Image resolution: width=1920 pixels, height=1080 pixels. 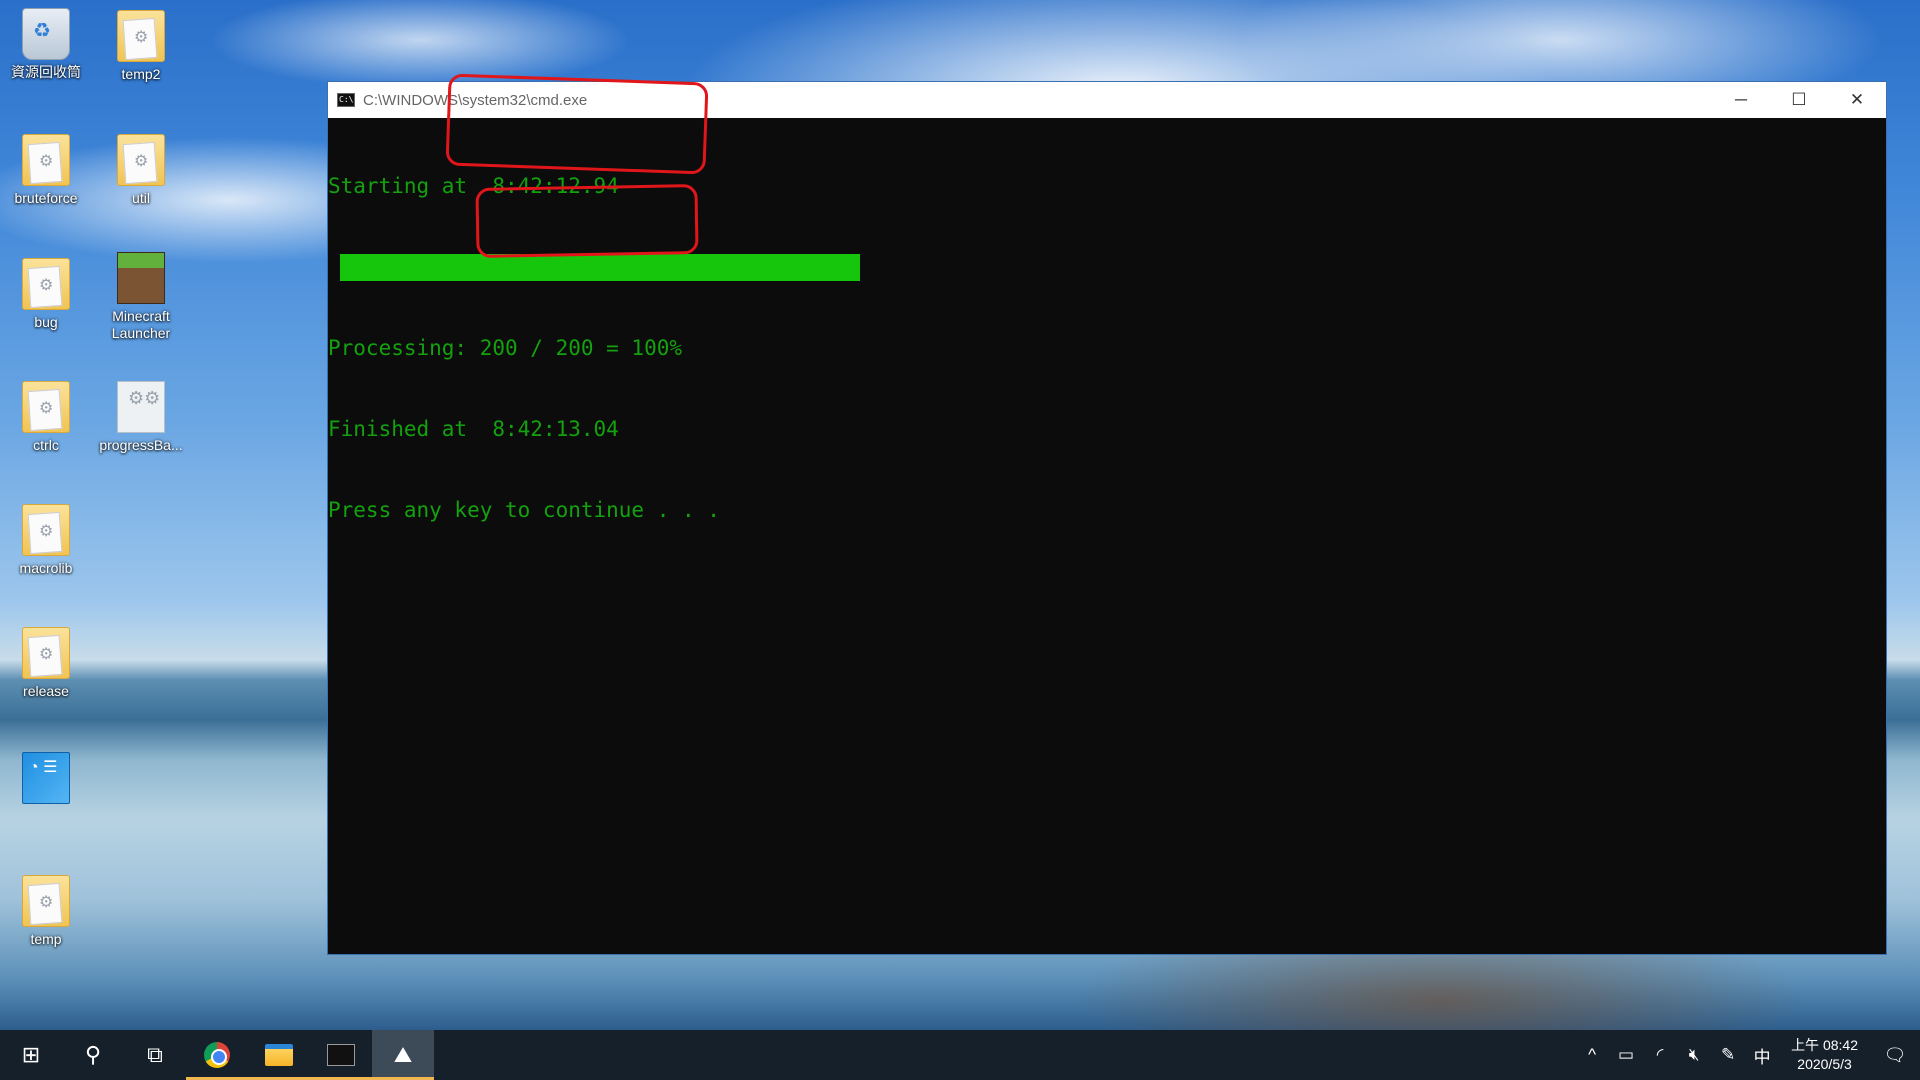 What do you see at coordinates (524, 510) in the screenshot?
I see `continue-prompt: Press any key to continue . . .` at bounding box center [524, 510].